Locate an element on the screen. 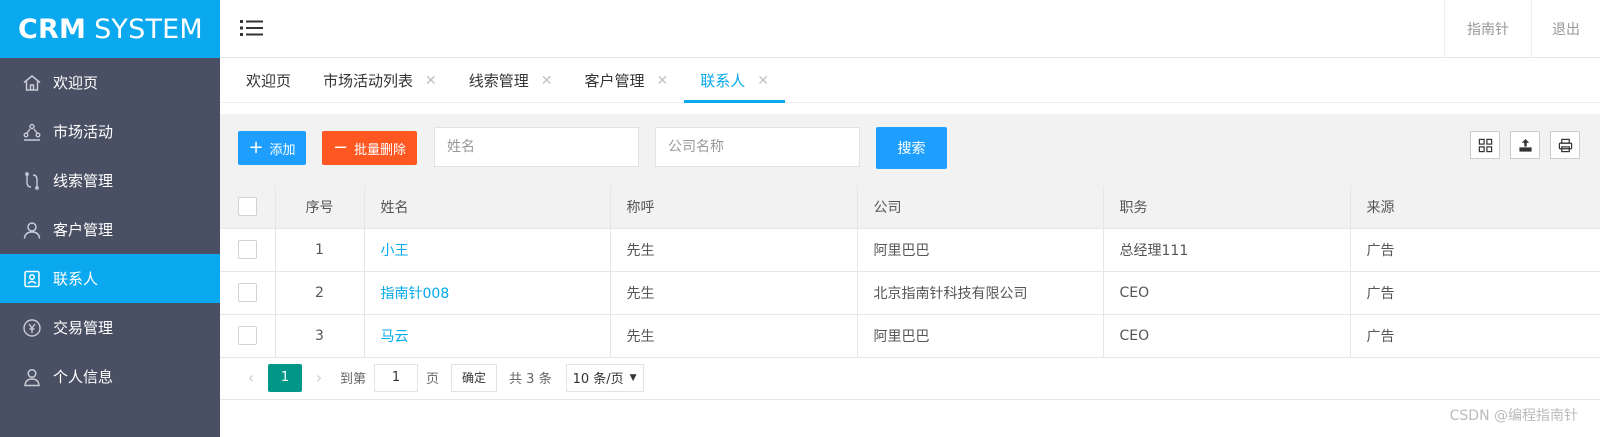 Image resolution: width=1600 pixels, height=437 pixels. contact-name-link: 小王 is located at coordinates (395, 251).